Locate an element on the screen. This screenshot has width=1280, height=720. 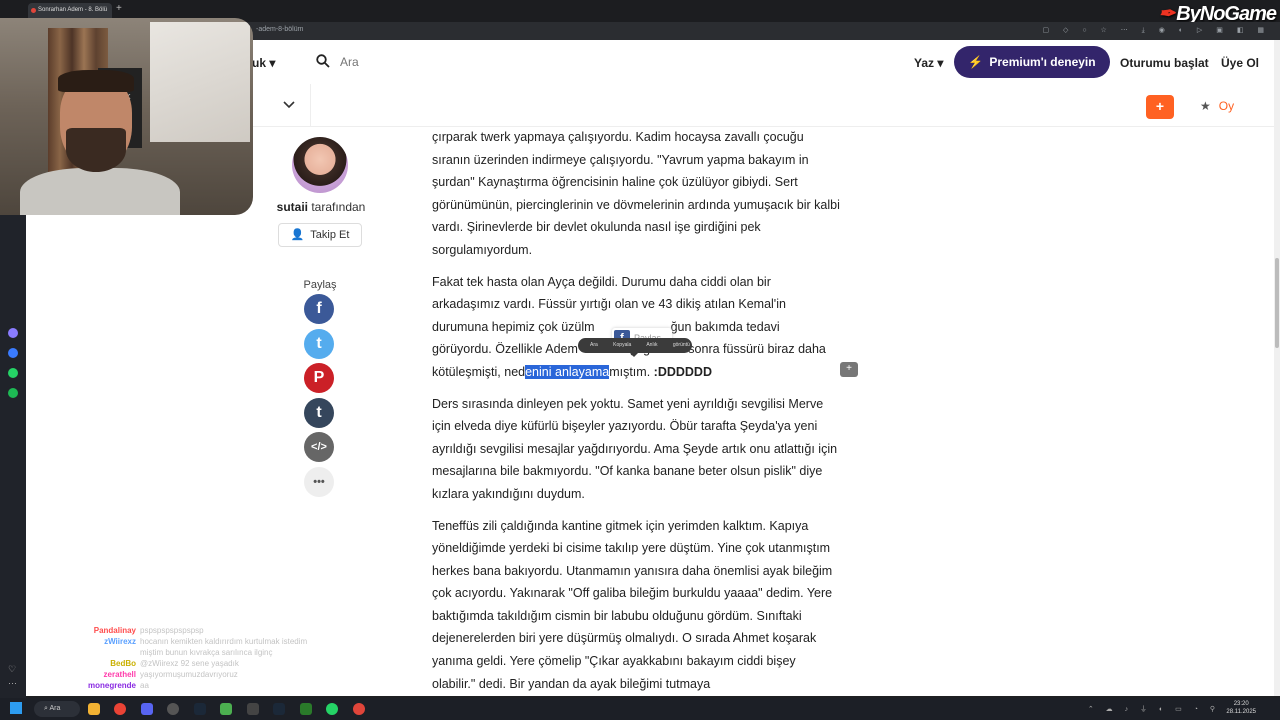
chat-username: monegrende is located at coordinates (111, 685).